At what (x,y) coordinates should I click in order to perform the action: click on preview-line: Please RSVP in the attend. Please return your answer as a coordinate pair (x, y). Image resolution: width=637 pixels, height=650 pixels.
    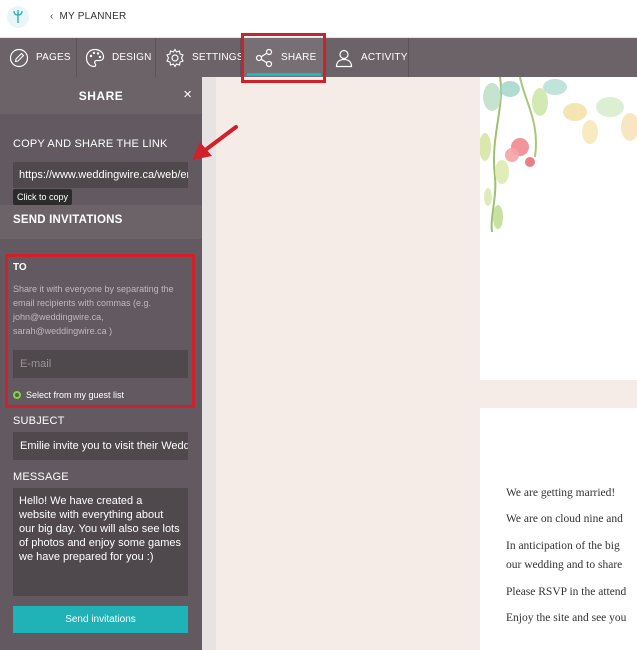
    Looking at the image, I should click on (566, 592).